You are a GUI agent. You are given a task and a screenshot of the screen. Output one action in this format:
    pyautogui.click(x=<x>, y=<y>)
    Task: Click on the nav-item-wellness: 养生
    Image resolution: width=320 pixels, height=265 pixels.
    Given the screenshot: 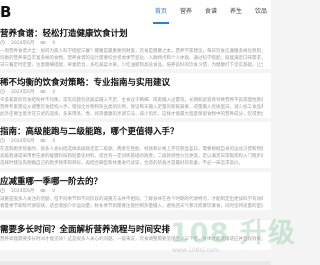 What is the action you would take?
    pyautogui.click(x=236, y=12)
    